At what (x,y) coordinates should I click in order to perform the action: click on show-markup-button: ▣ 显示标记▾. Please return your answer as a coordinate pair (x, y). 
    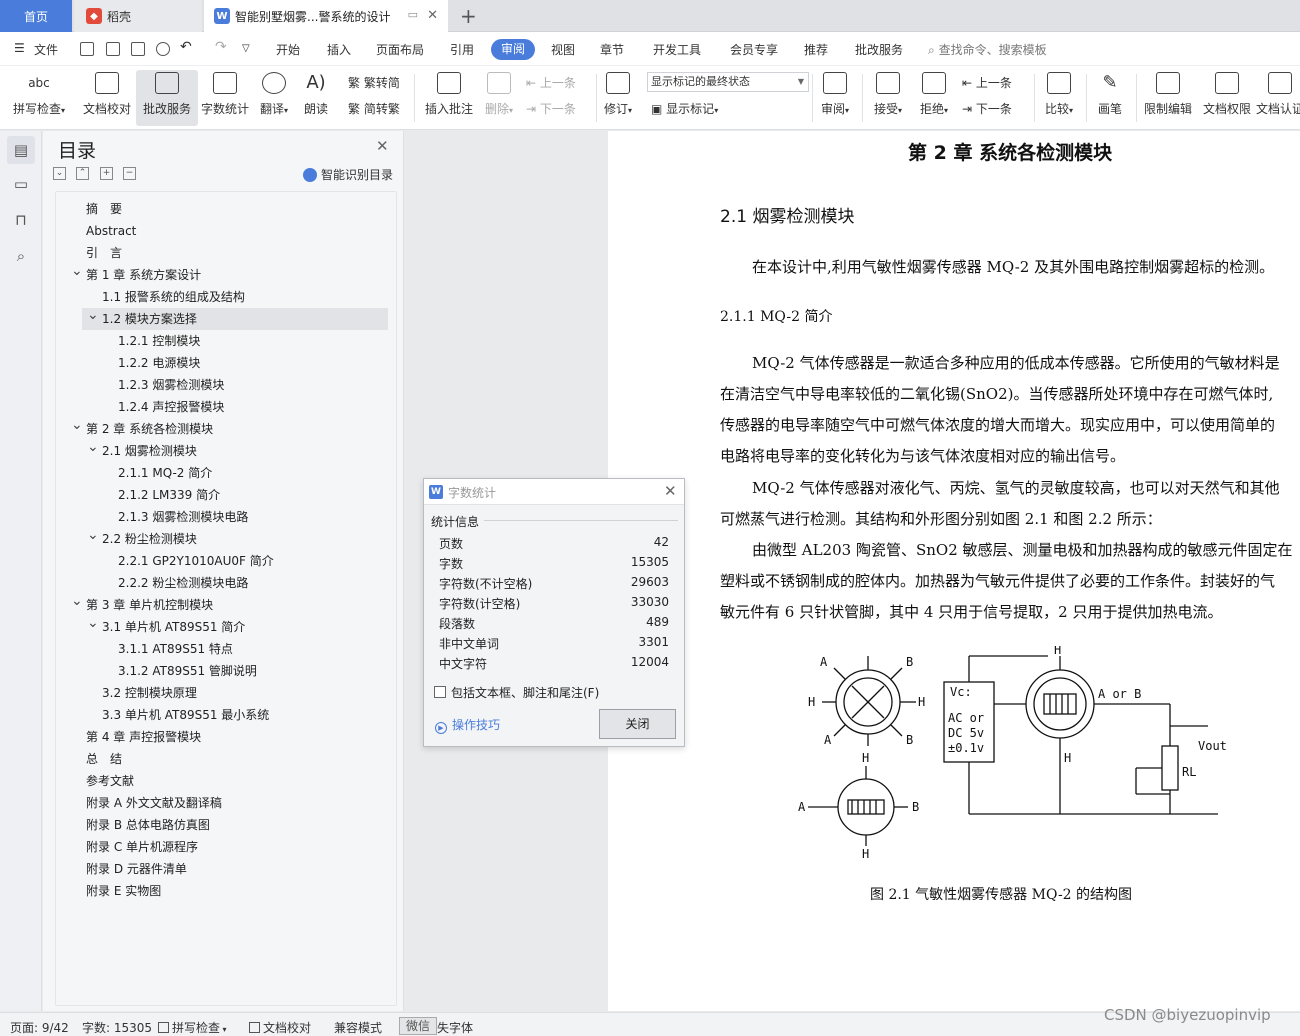
    Looking at the image, I should click on (684, 108).